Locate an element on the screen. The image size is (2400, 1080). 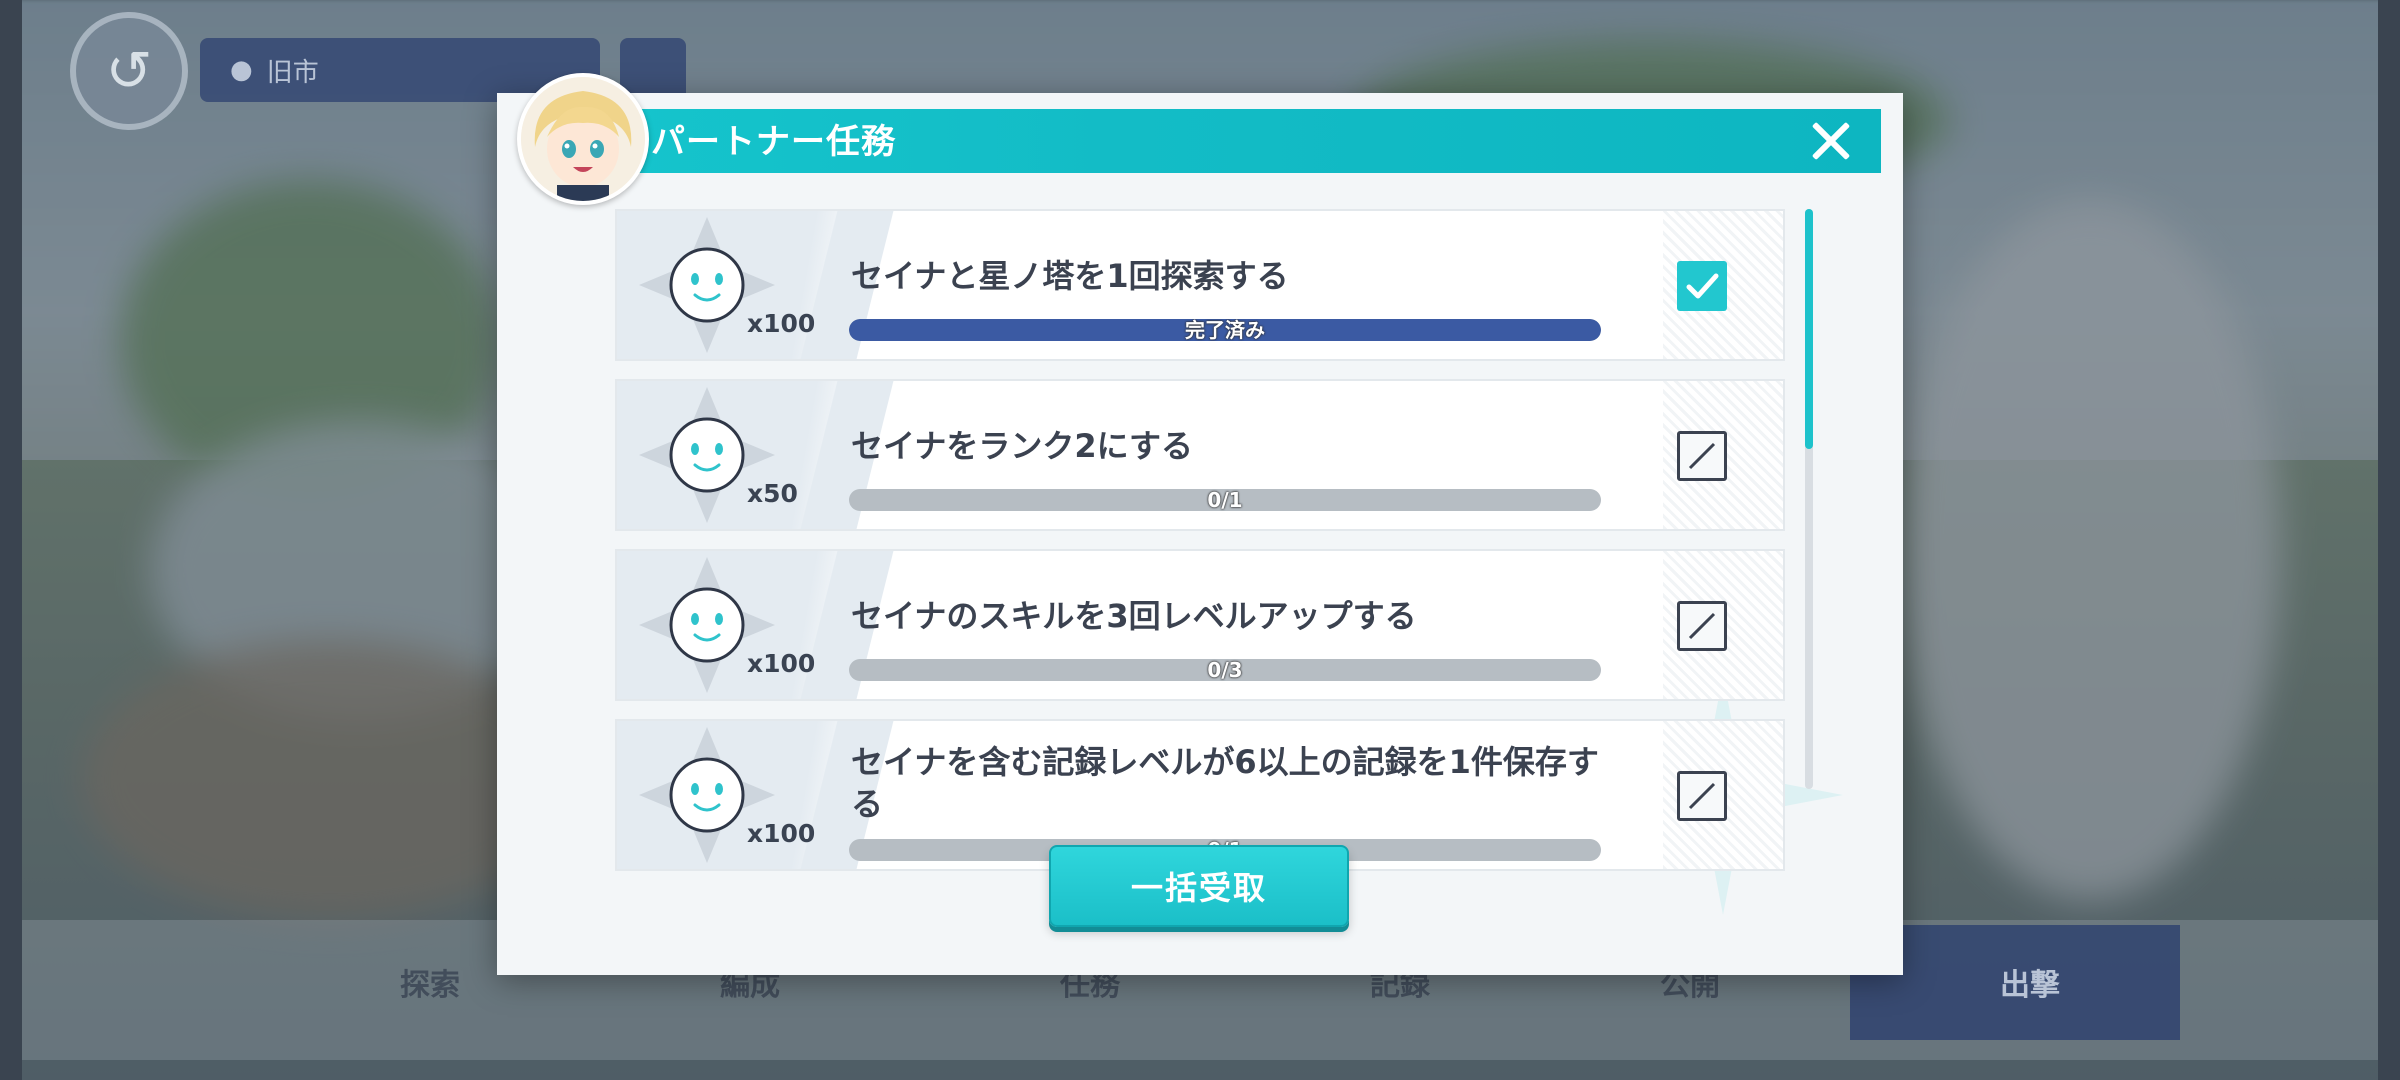
partner-avatar is located at coordinates (583, 139).